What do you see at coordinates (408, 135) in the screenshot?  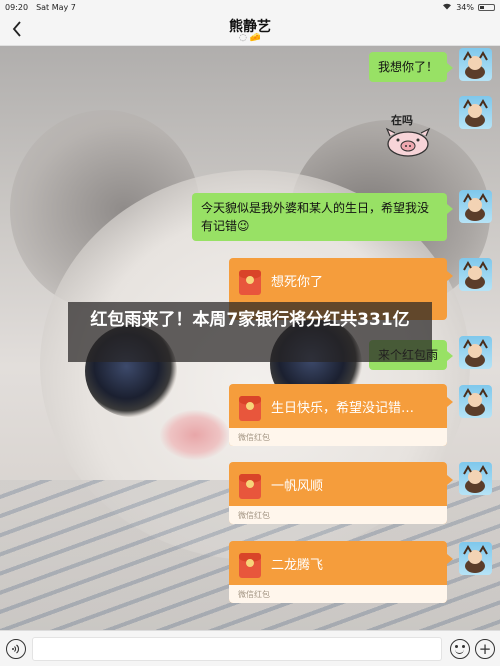 I see `pig-sticker: 在吗` at bounding box center [408, 135].